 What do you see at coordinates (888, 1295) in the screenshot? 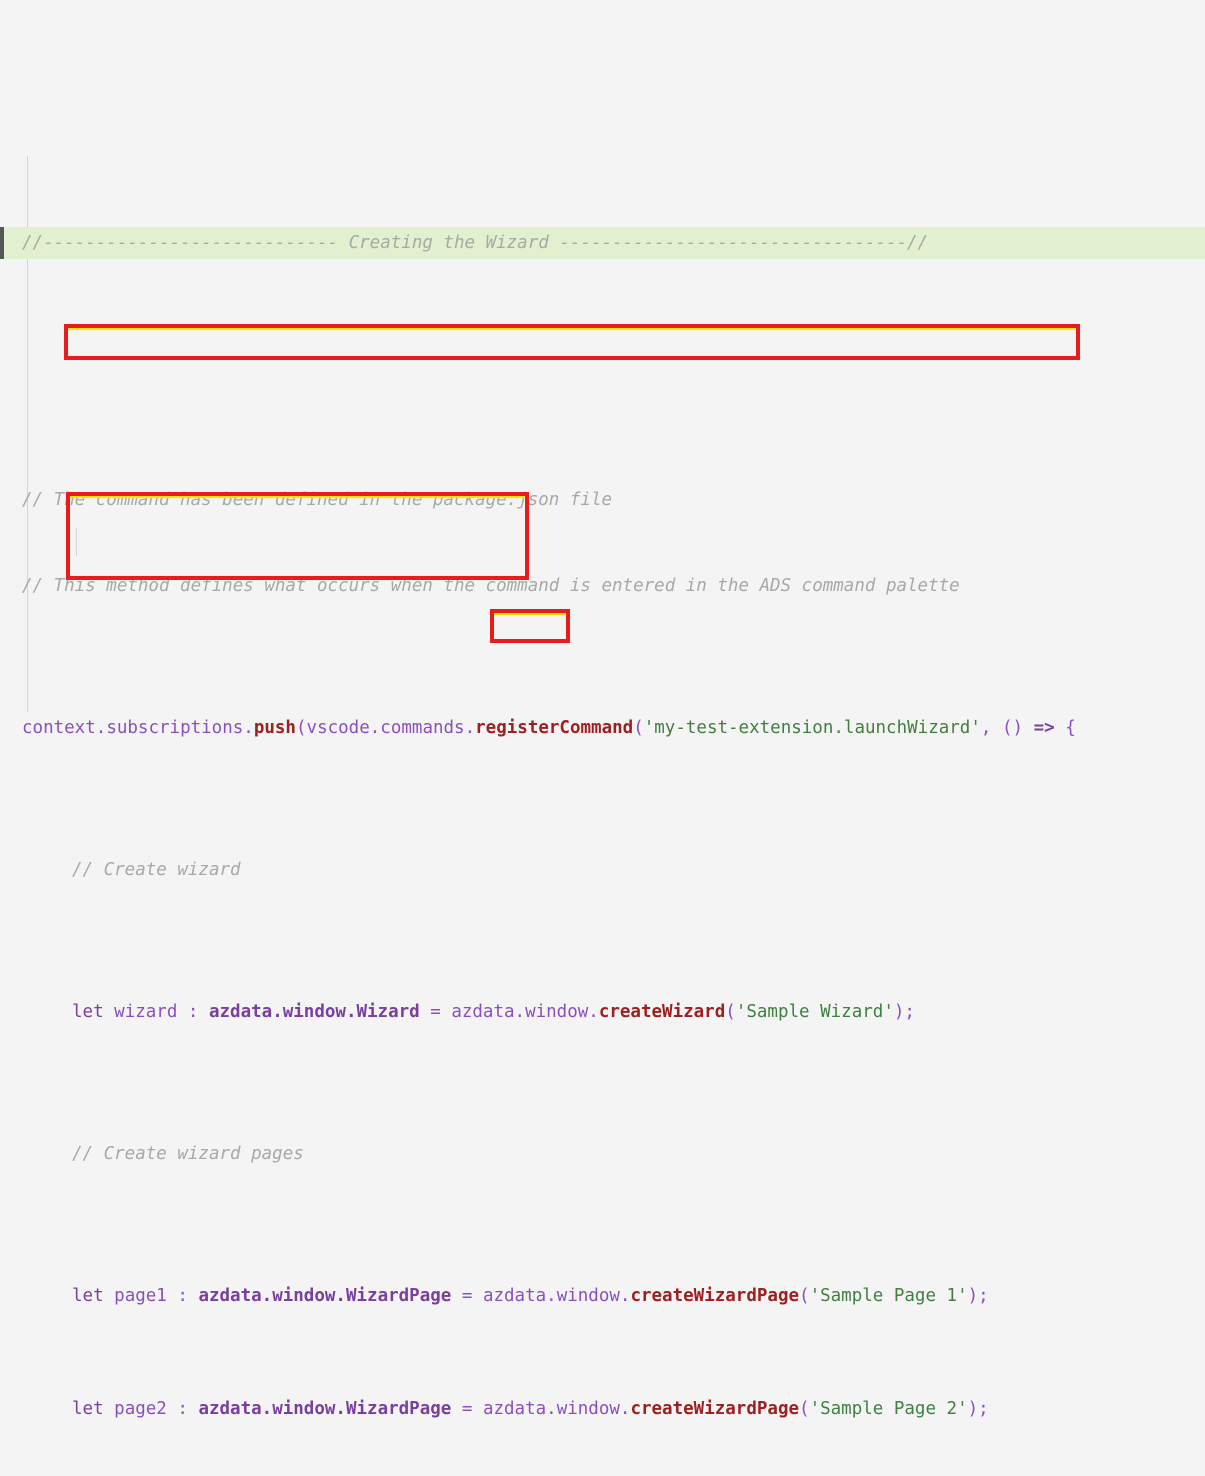
I see `string-page-title: 'Sample Page 1'` at bounding box center [888, 1295].